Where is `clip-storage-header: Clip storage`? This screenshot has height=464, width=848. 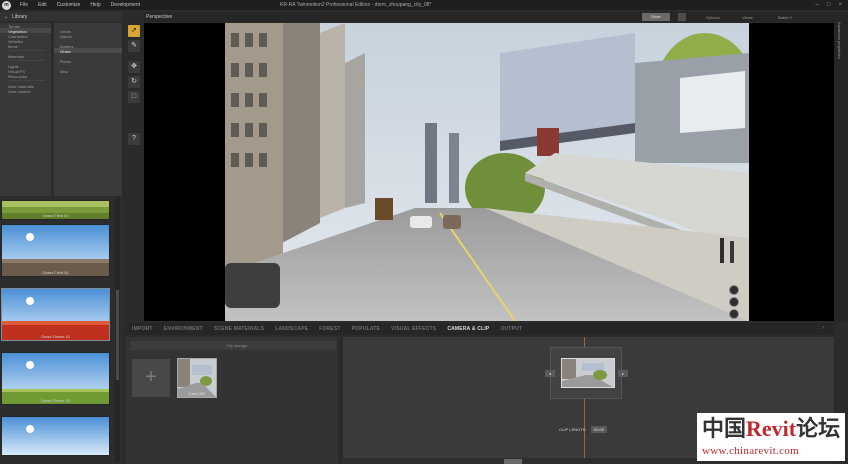 clip-storage-header: Clip storage is located at coordinates (233, 345).